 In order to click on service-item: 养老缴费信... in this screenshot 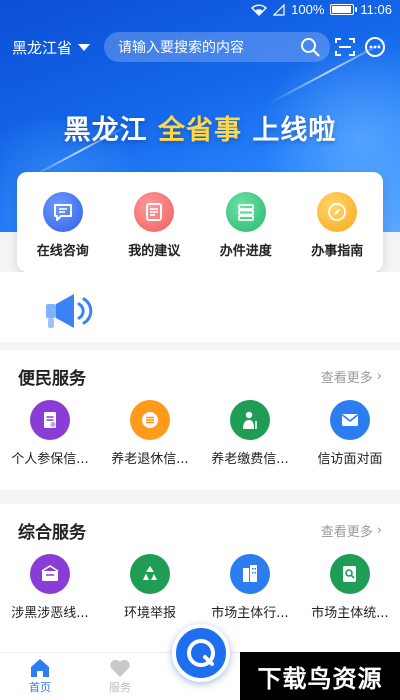, I will do `click(250, 433)`.